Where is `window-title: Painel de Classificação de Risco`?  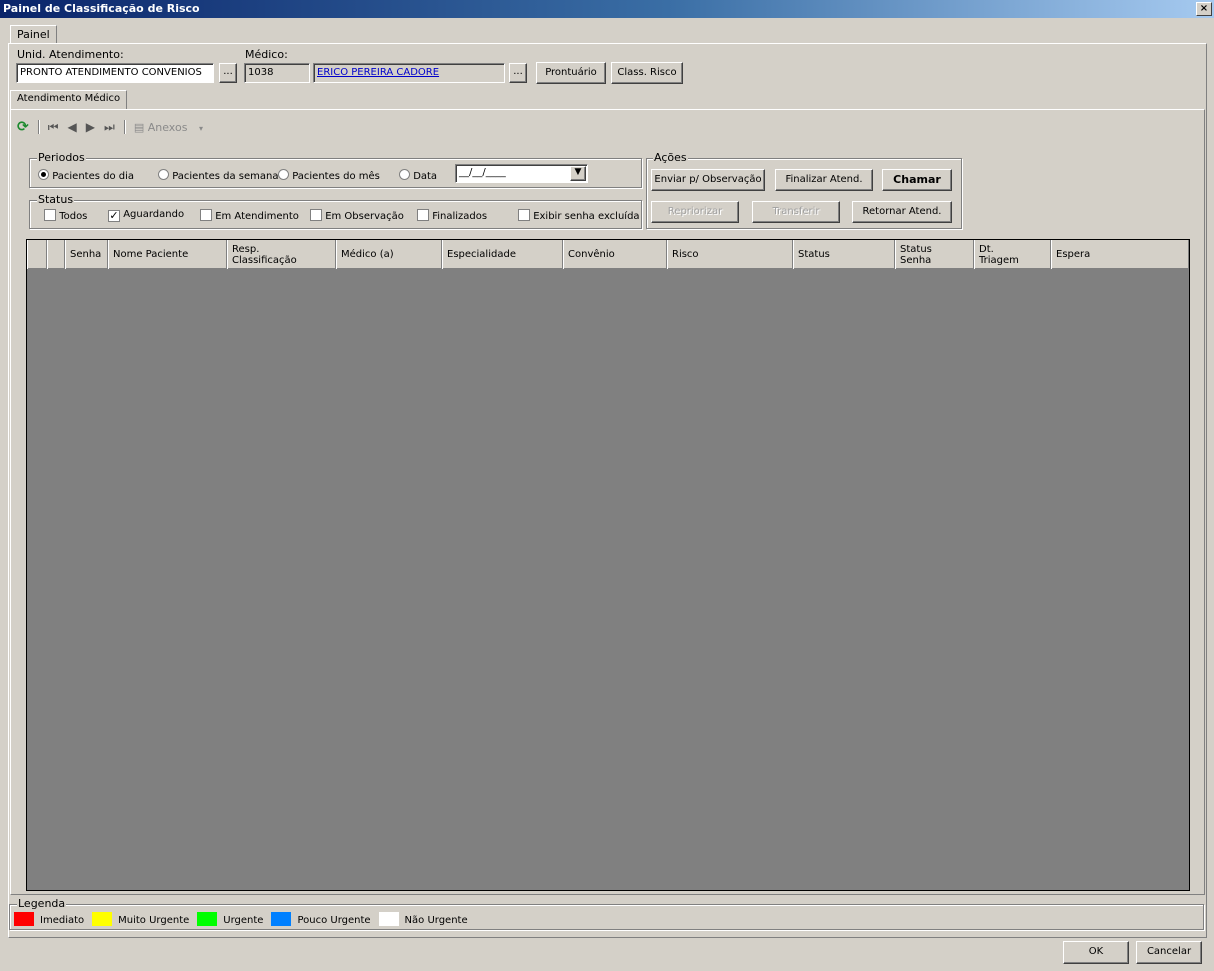 window-title: Painel de Classificação de Risco is located at coordinates (101, 8).